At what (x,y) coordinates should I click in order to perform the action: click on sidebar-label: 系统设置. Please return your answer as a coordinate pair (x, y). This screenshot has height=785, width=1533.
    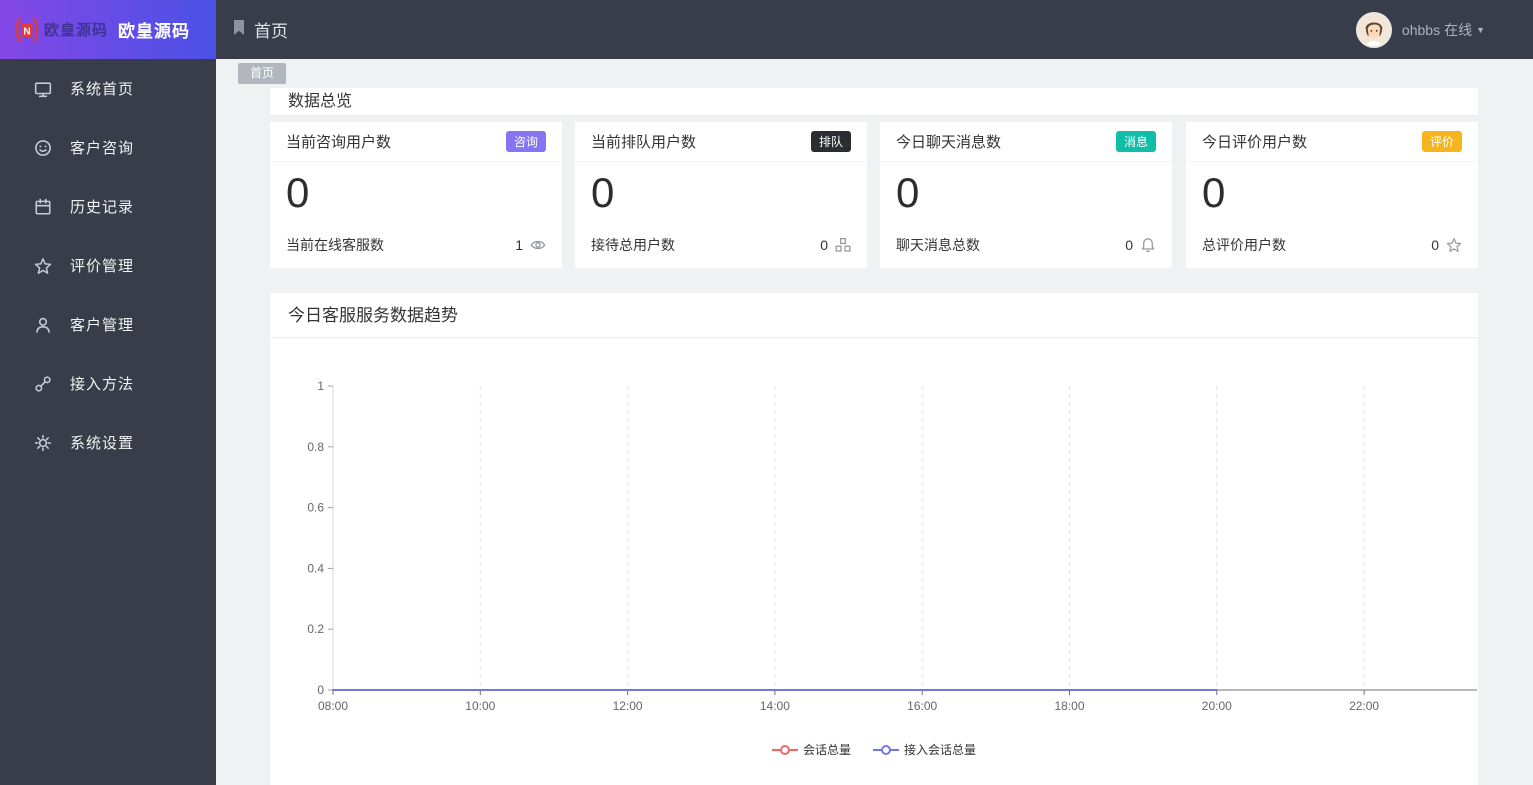
    Looking at the image, I should click on (102, 443).